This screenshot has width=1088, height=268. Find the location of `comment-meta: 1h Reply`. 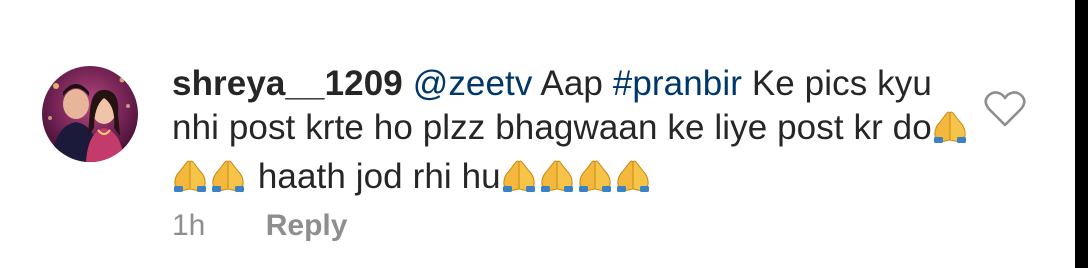

comment-meta: 1h Reply is located at coordinates (259, 226).